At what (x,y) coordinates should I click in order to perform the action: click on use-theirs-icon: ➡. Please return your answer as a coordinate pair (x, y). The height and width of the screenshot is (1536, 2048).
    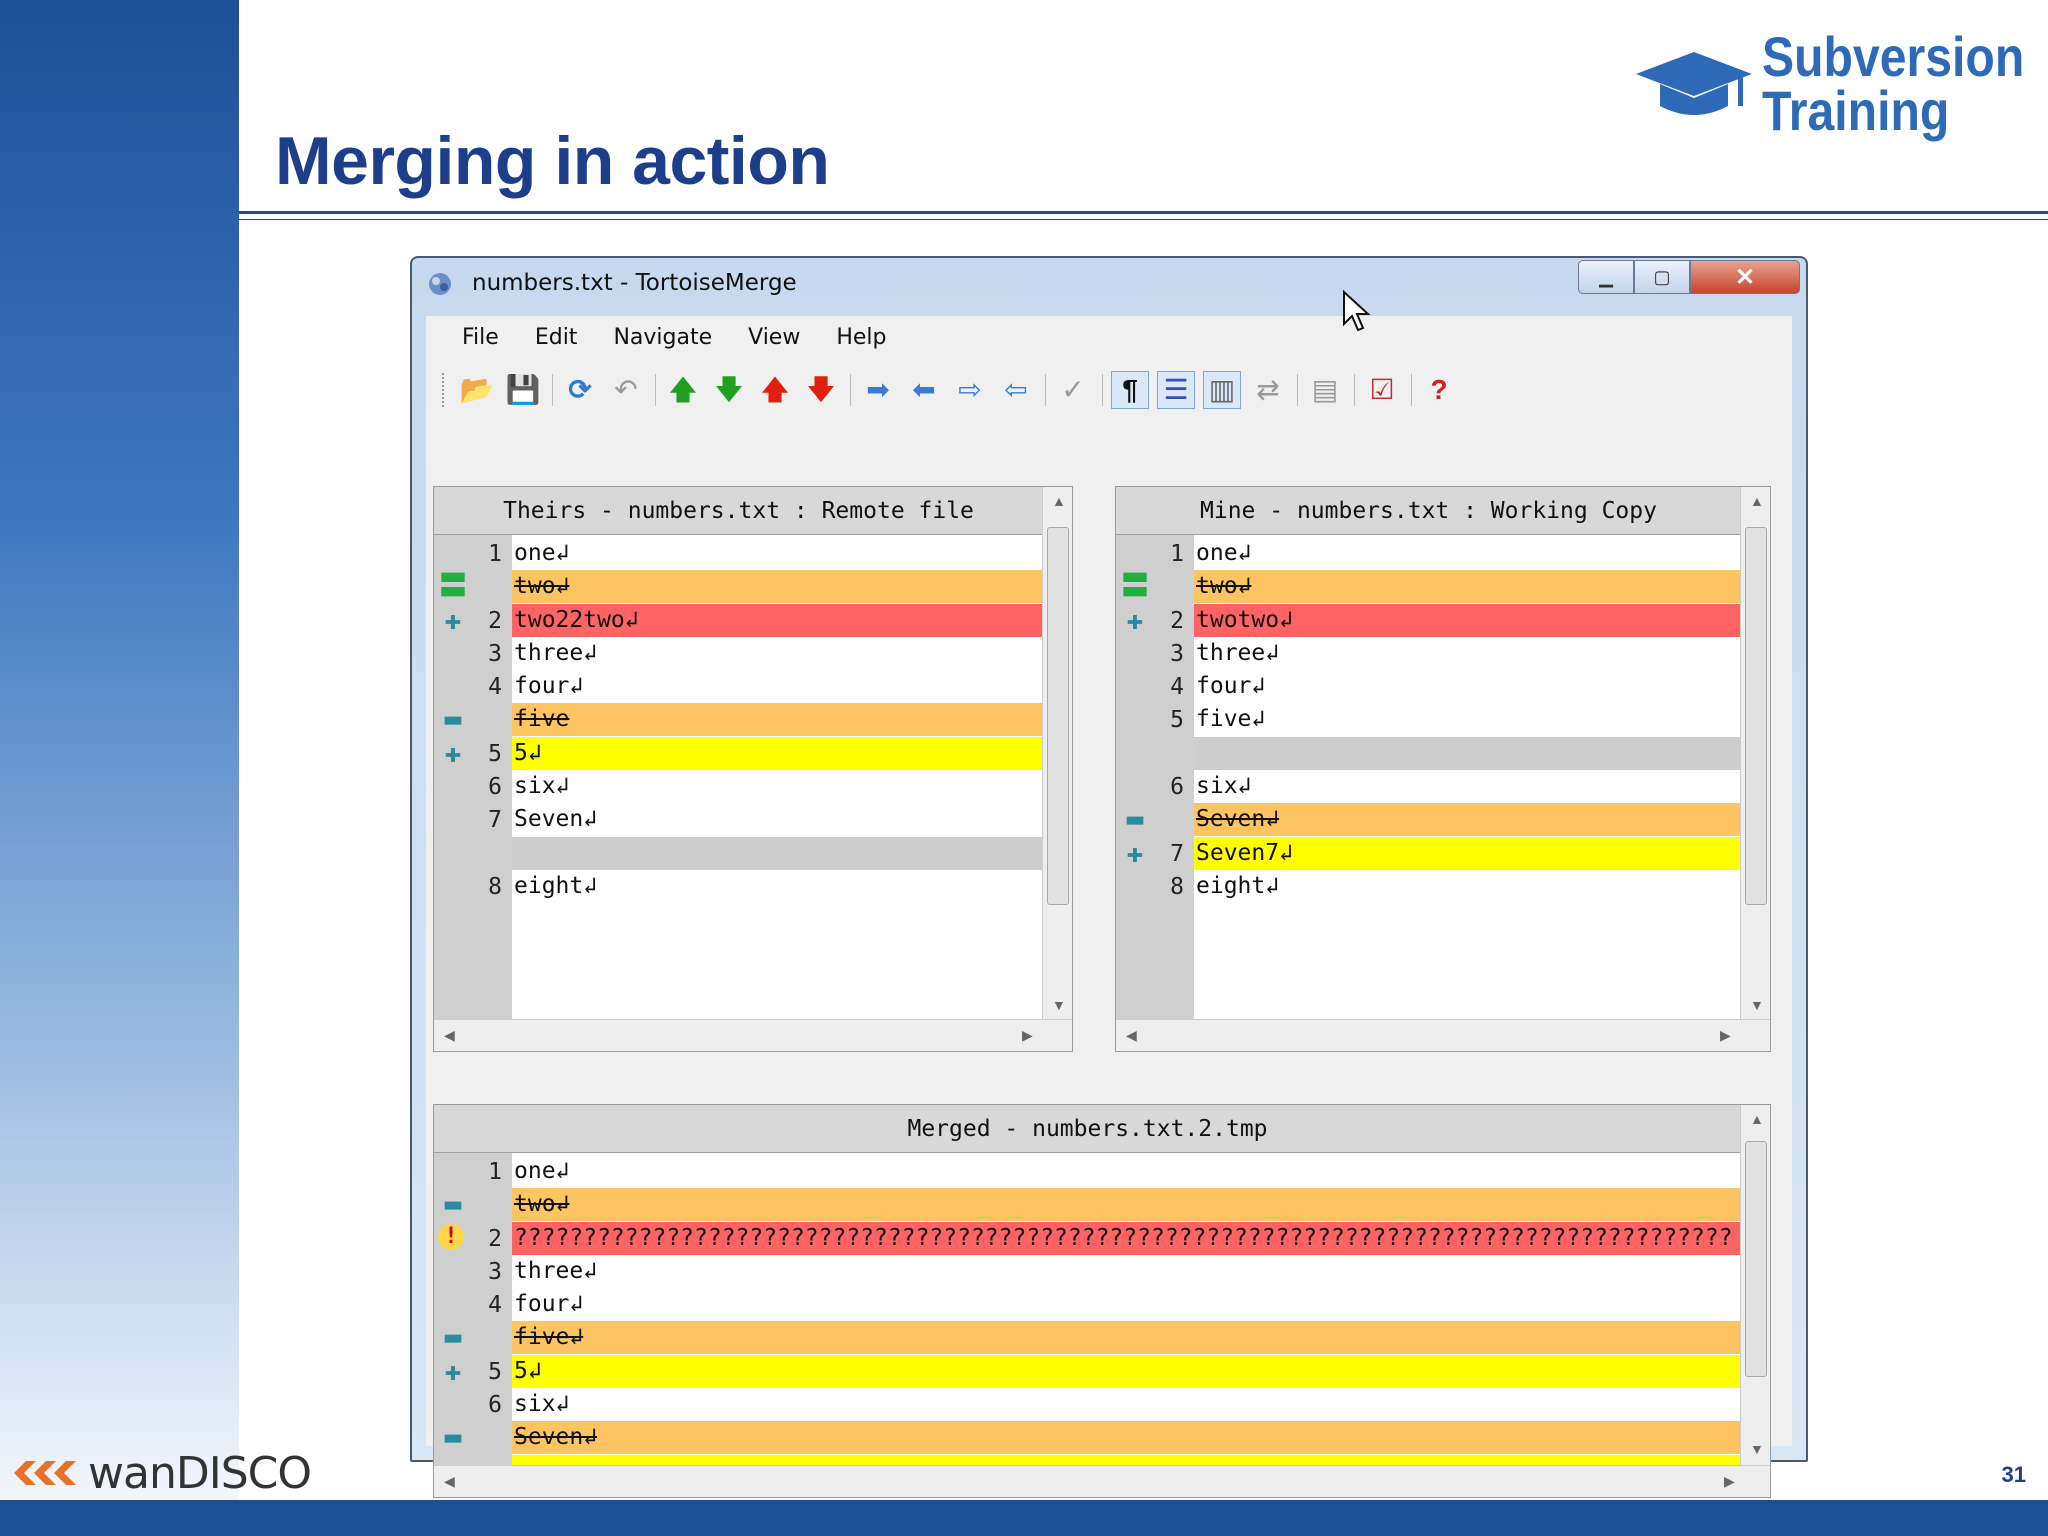
    Looking at the image, I should click on (878, 390).